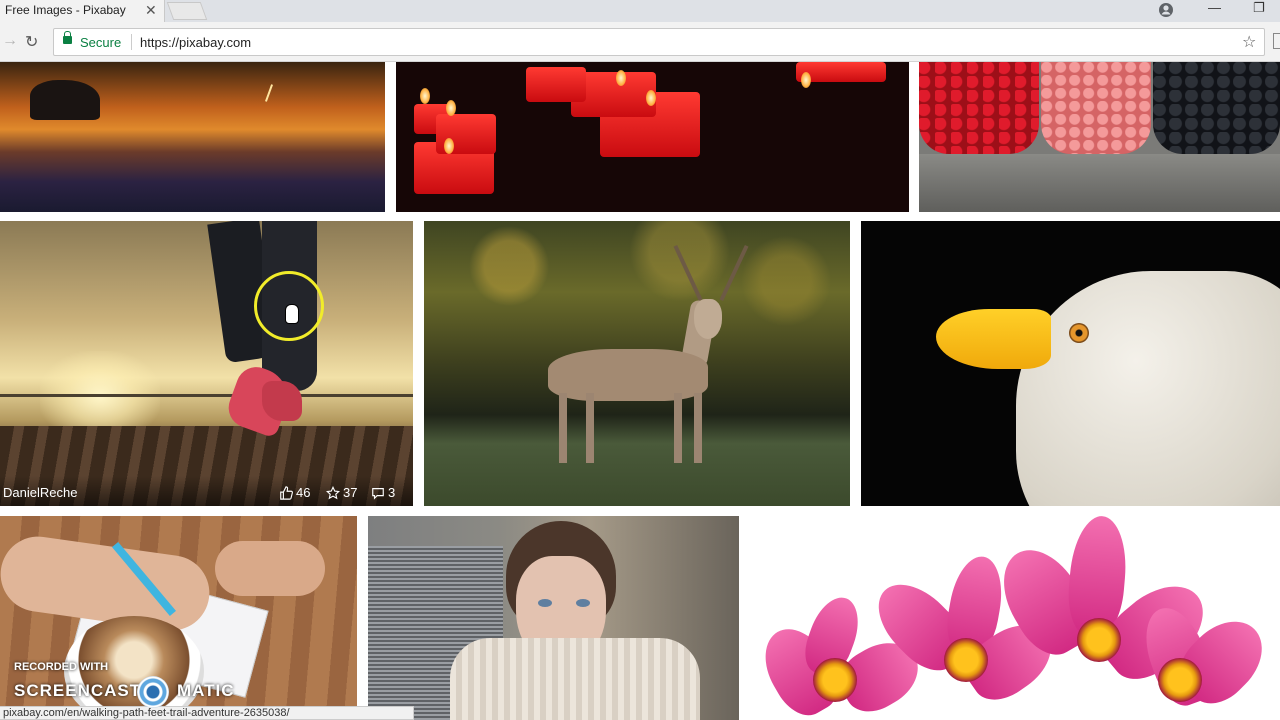 The width and height of the screenshot is (1280, 720). Describe the element at coordinates (61, 667) in the screenshot. I see `watermark-line1: RECORDED WITH` at that location.